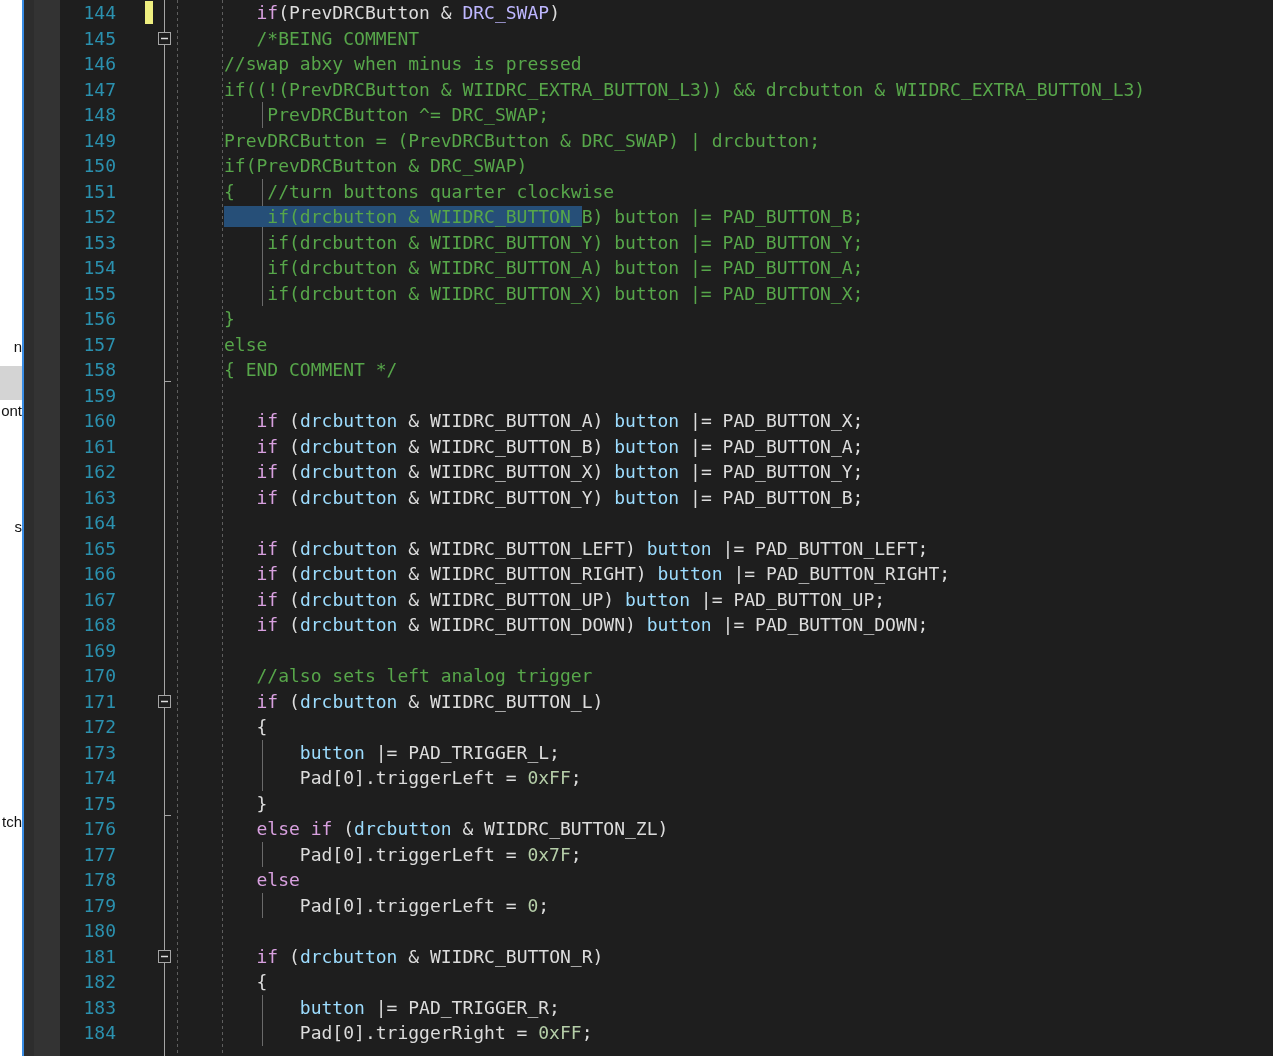 The width and height of the screenshot is (1273, 1056). What do you see at coordinates (99, 523) in the screenshot?
I see `line-number: 164` at bounding box center [99, 523].